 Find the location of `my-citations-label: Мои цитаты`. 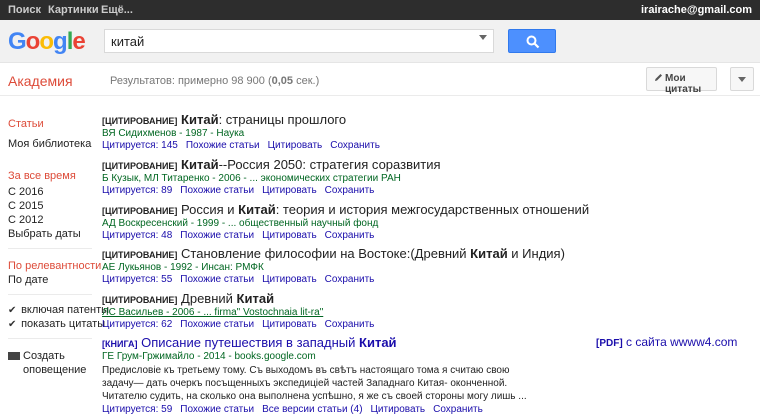

my-citations-label: Мои цитаты is located at coordinates (683, 84).